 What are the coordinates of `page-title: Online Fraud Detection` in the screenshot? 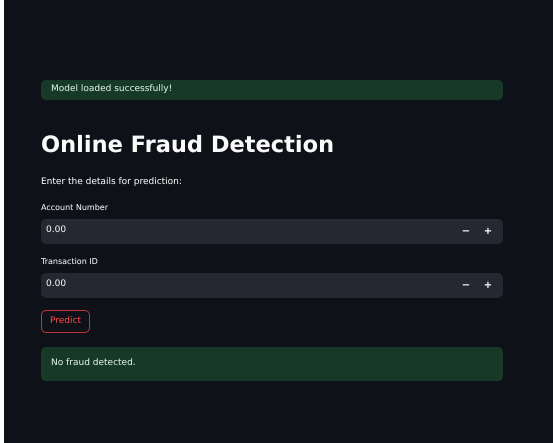 It's located at (188, 145).